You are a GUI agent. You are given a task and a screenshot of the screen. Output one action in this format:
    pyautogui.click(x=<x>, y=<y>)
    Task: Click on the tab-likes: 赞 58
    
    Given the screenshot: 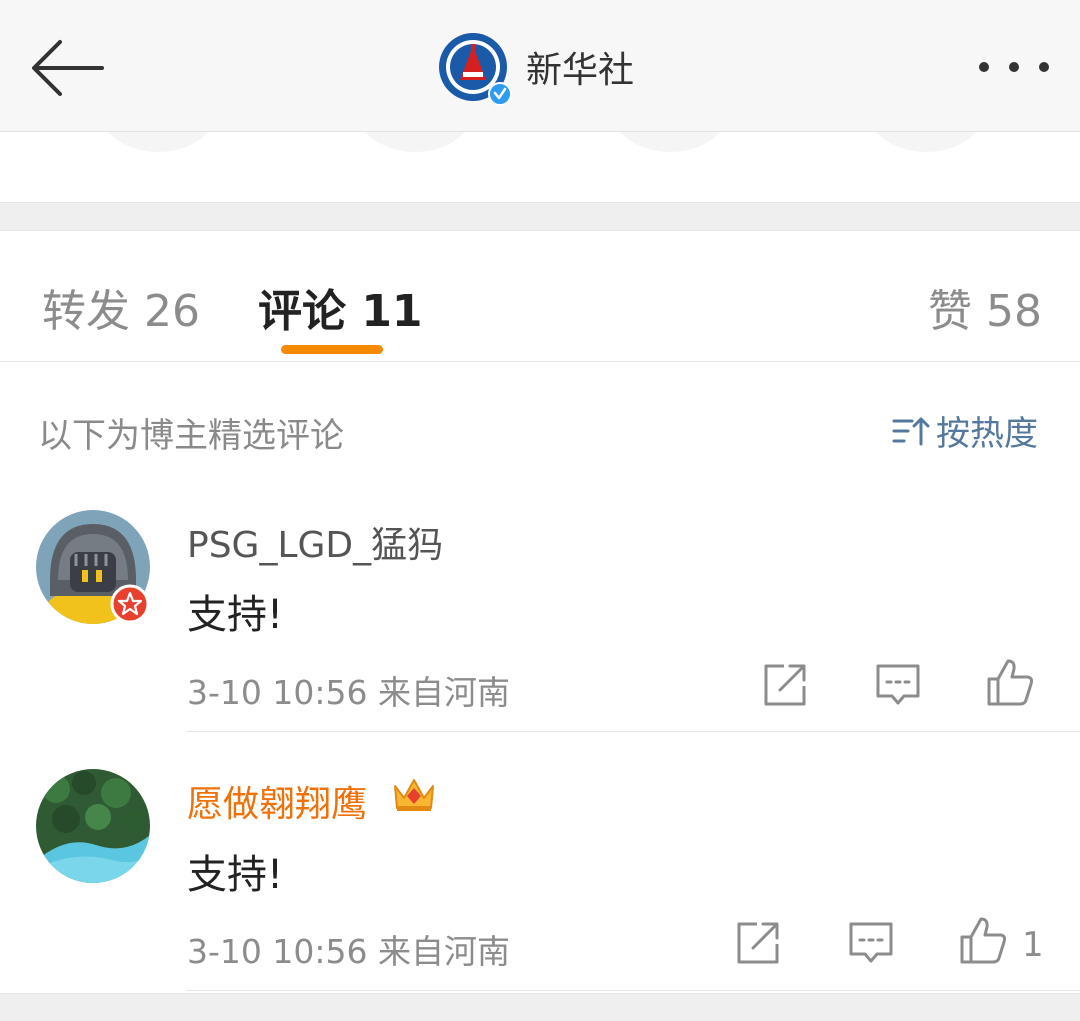 What is the action you would take?
    pyautogui.click(x=985, y=307)
    